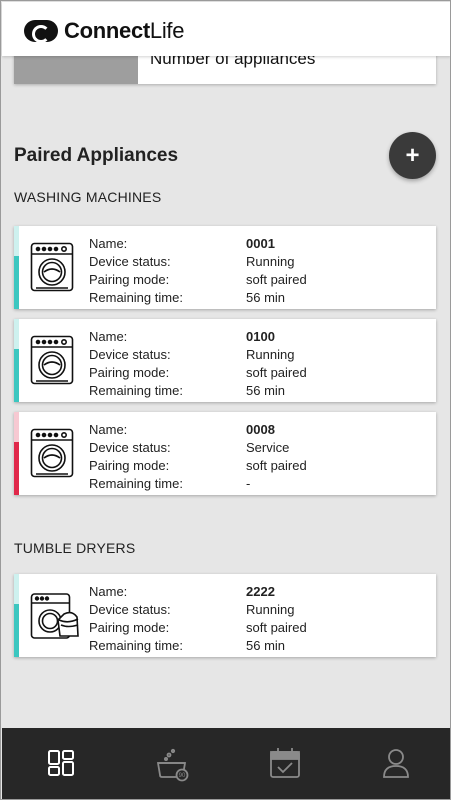  I want to click on add-appliance-button: +, so click(412, 155).